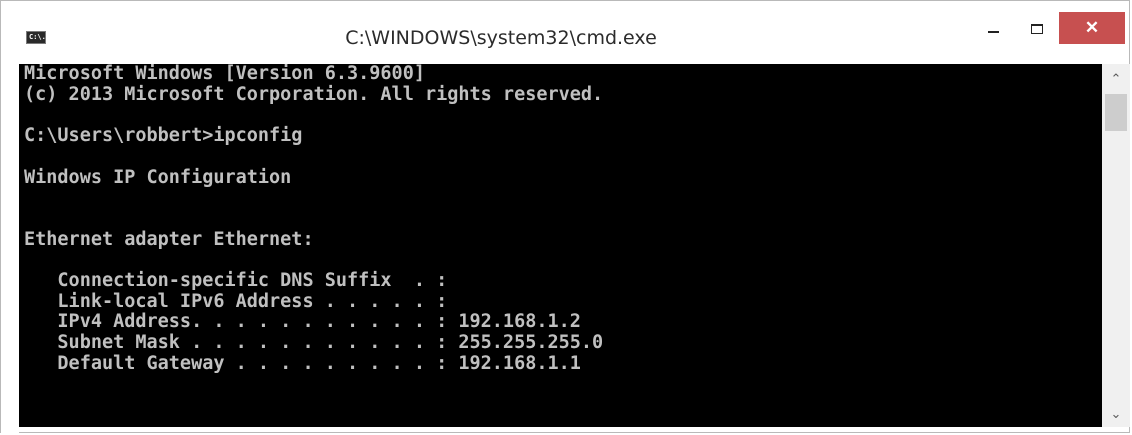  Describe the element at coordinates (158, 177) in the screenshot. I see `console-line: Windows IP Configuration` at that location.